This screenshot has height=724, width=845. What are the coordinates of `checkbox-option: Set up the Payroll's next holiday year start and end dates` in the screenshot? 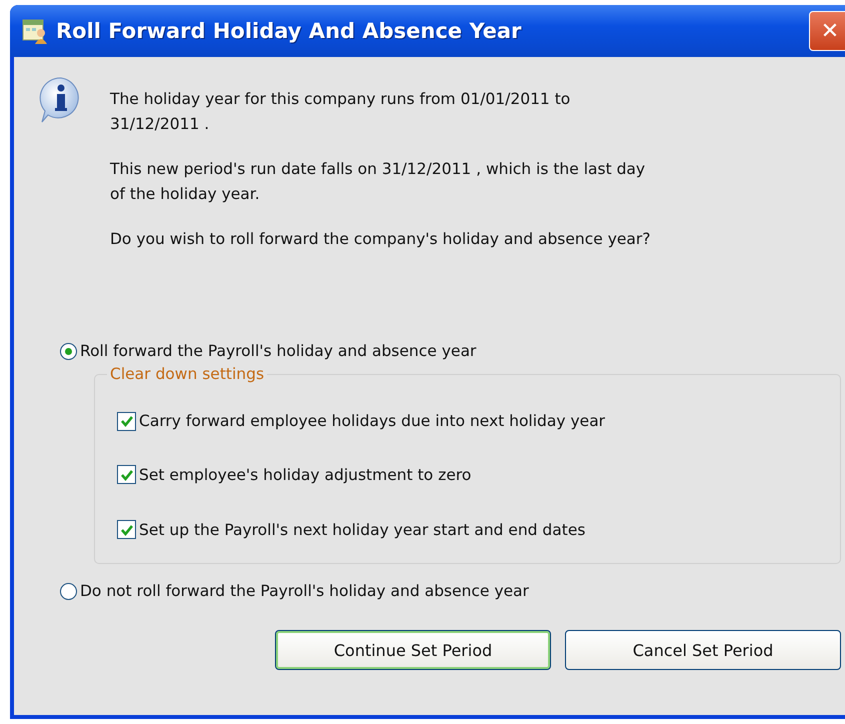 It's located at (351, 529).